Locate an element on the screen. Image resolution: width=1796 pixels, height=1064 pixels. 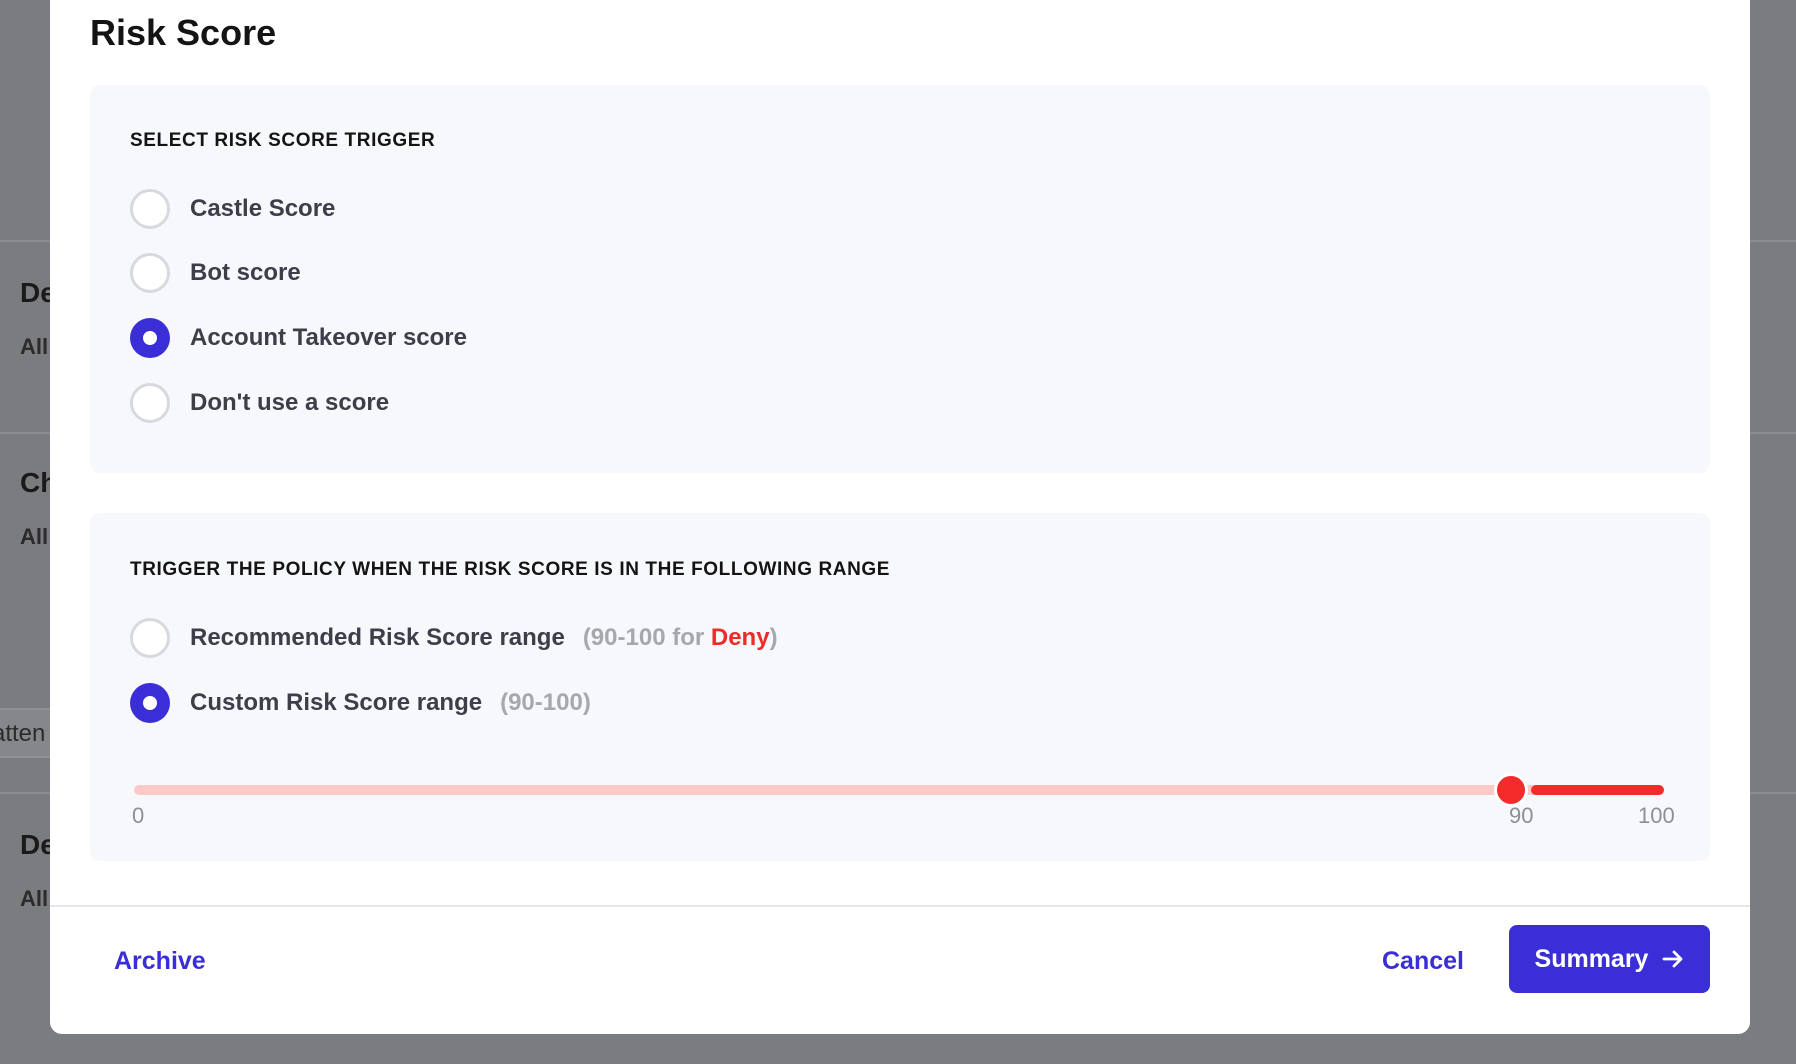
custom-range-hint: (90-100) is located at coordinates (545, 702).